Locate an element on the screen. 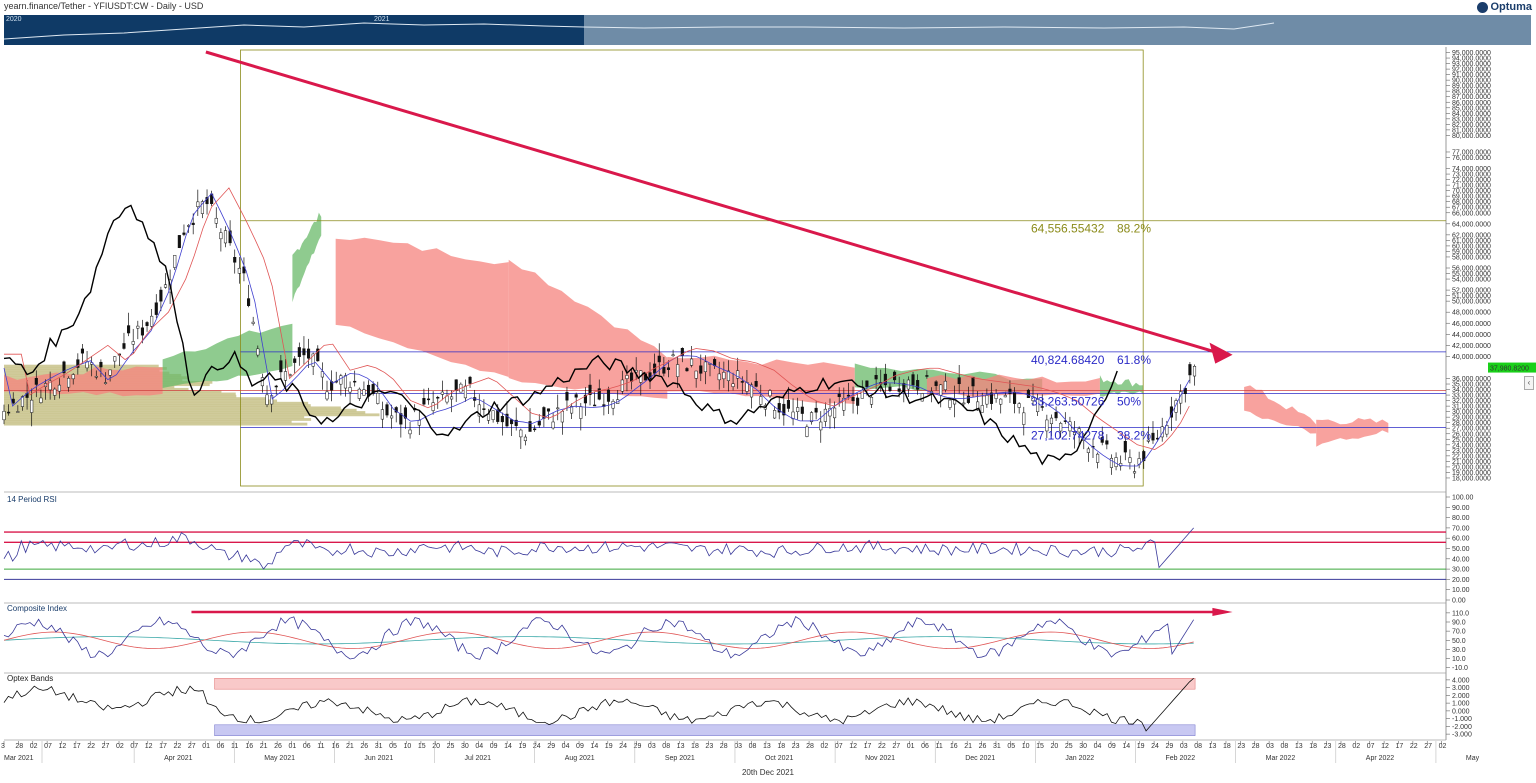  x-day-tick-label: 23 is located at coordinates (709, 746).